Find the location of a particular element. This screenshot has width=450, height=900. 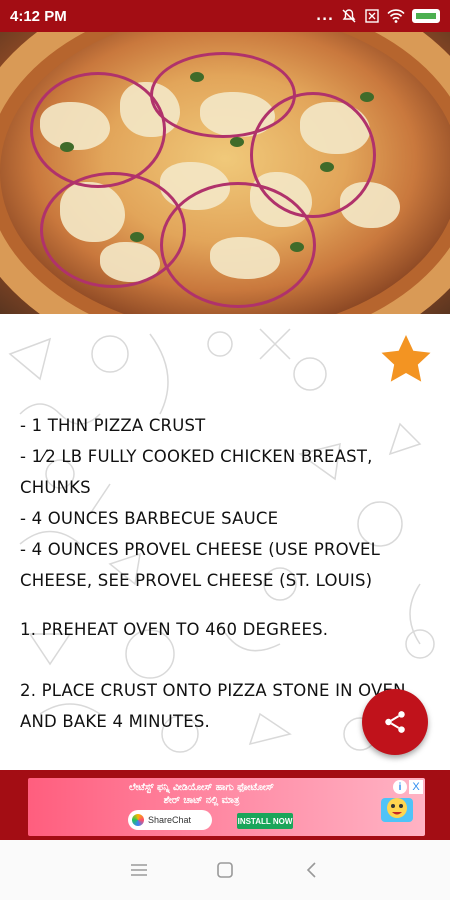

share-icon is located at coordinates (395, 722).